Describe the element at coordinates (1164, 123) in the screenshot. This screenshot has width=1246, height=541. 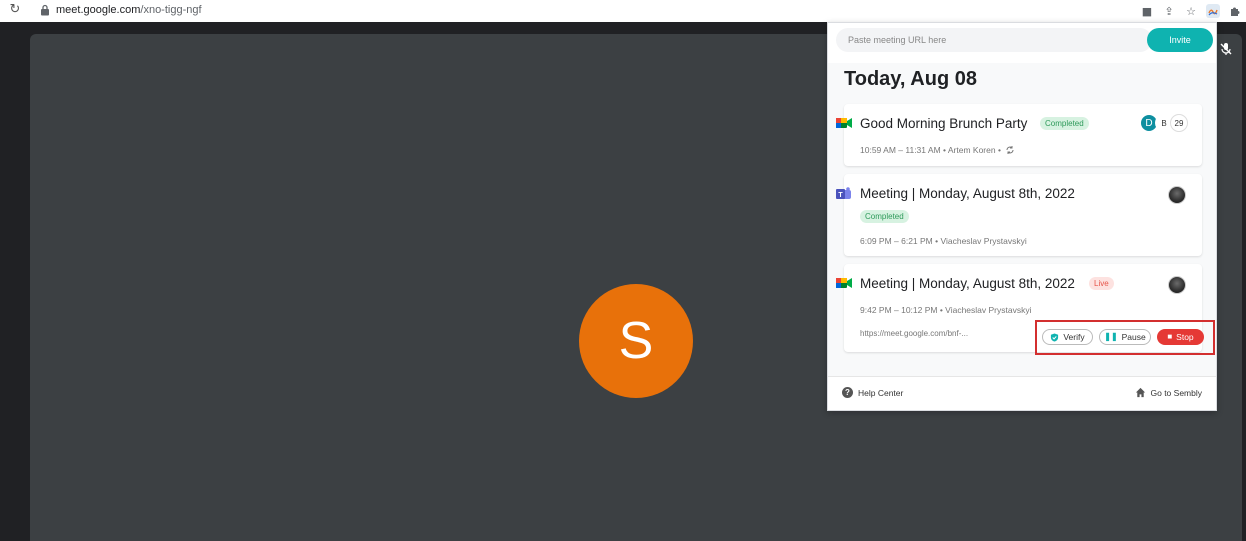
I see `participants-group: D B 29` at that location.